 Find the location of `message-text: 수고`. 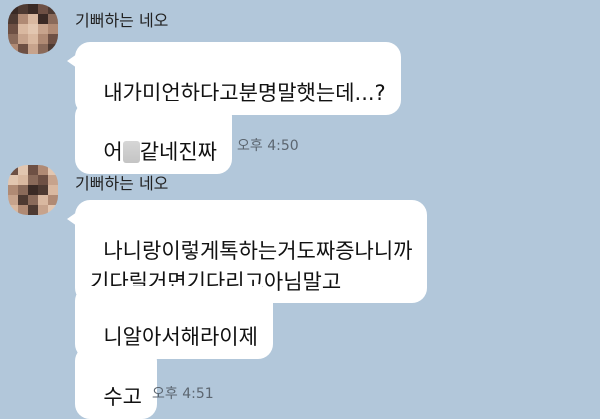

message-text: 수고 is located at coordinates (122, 397).